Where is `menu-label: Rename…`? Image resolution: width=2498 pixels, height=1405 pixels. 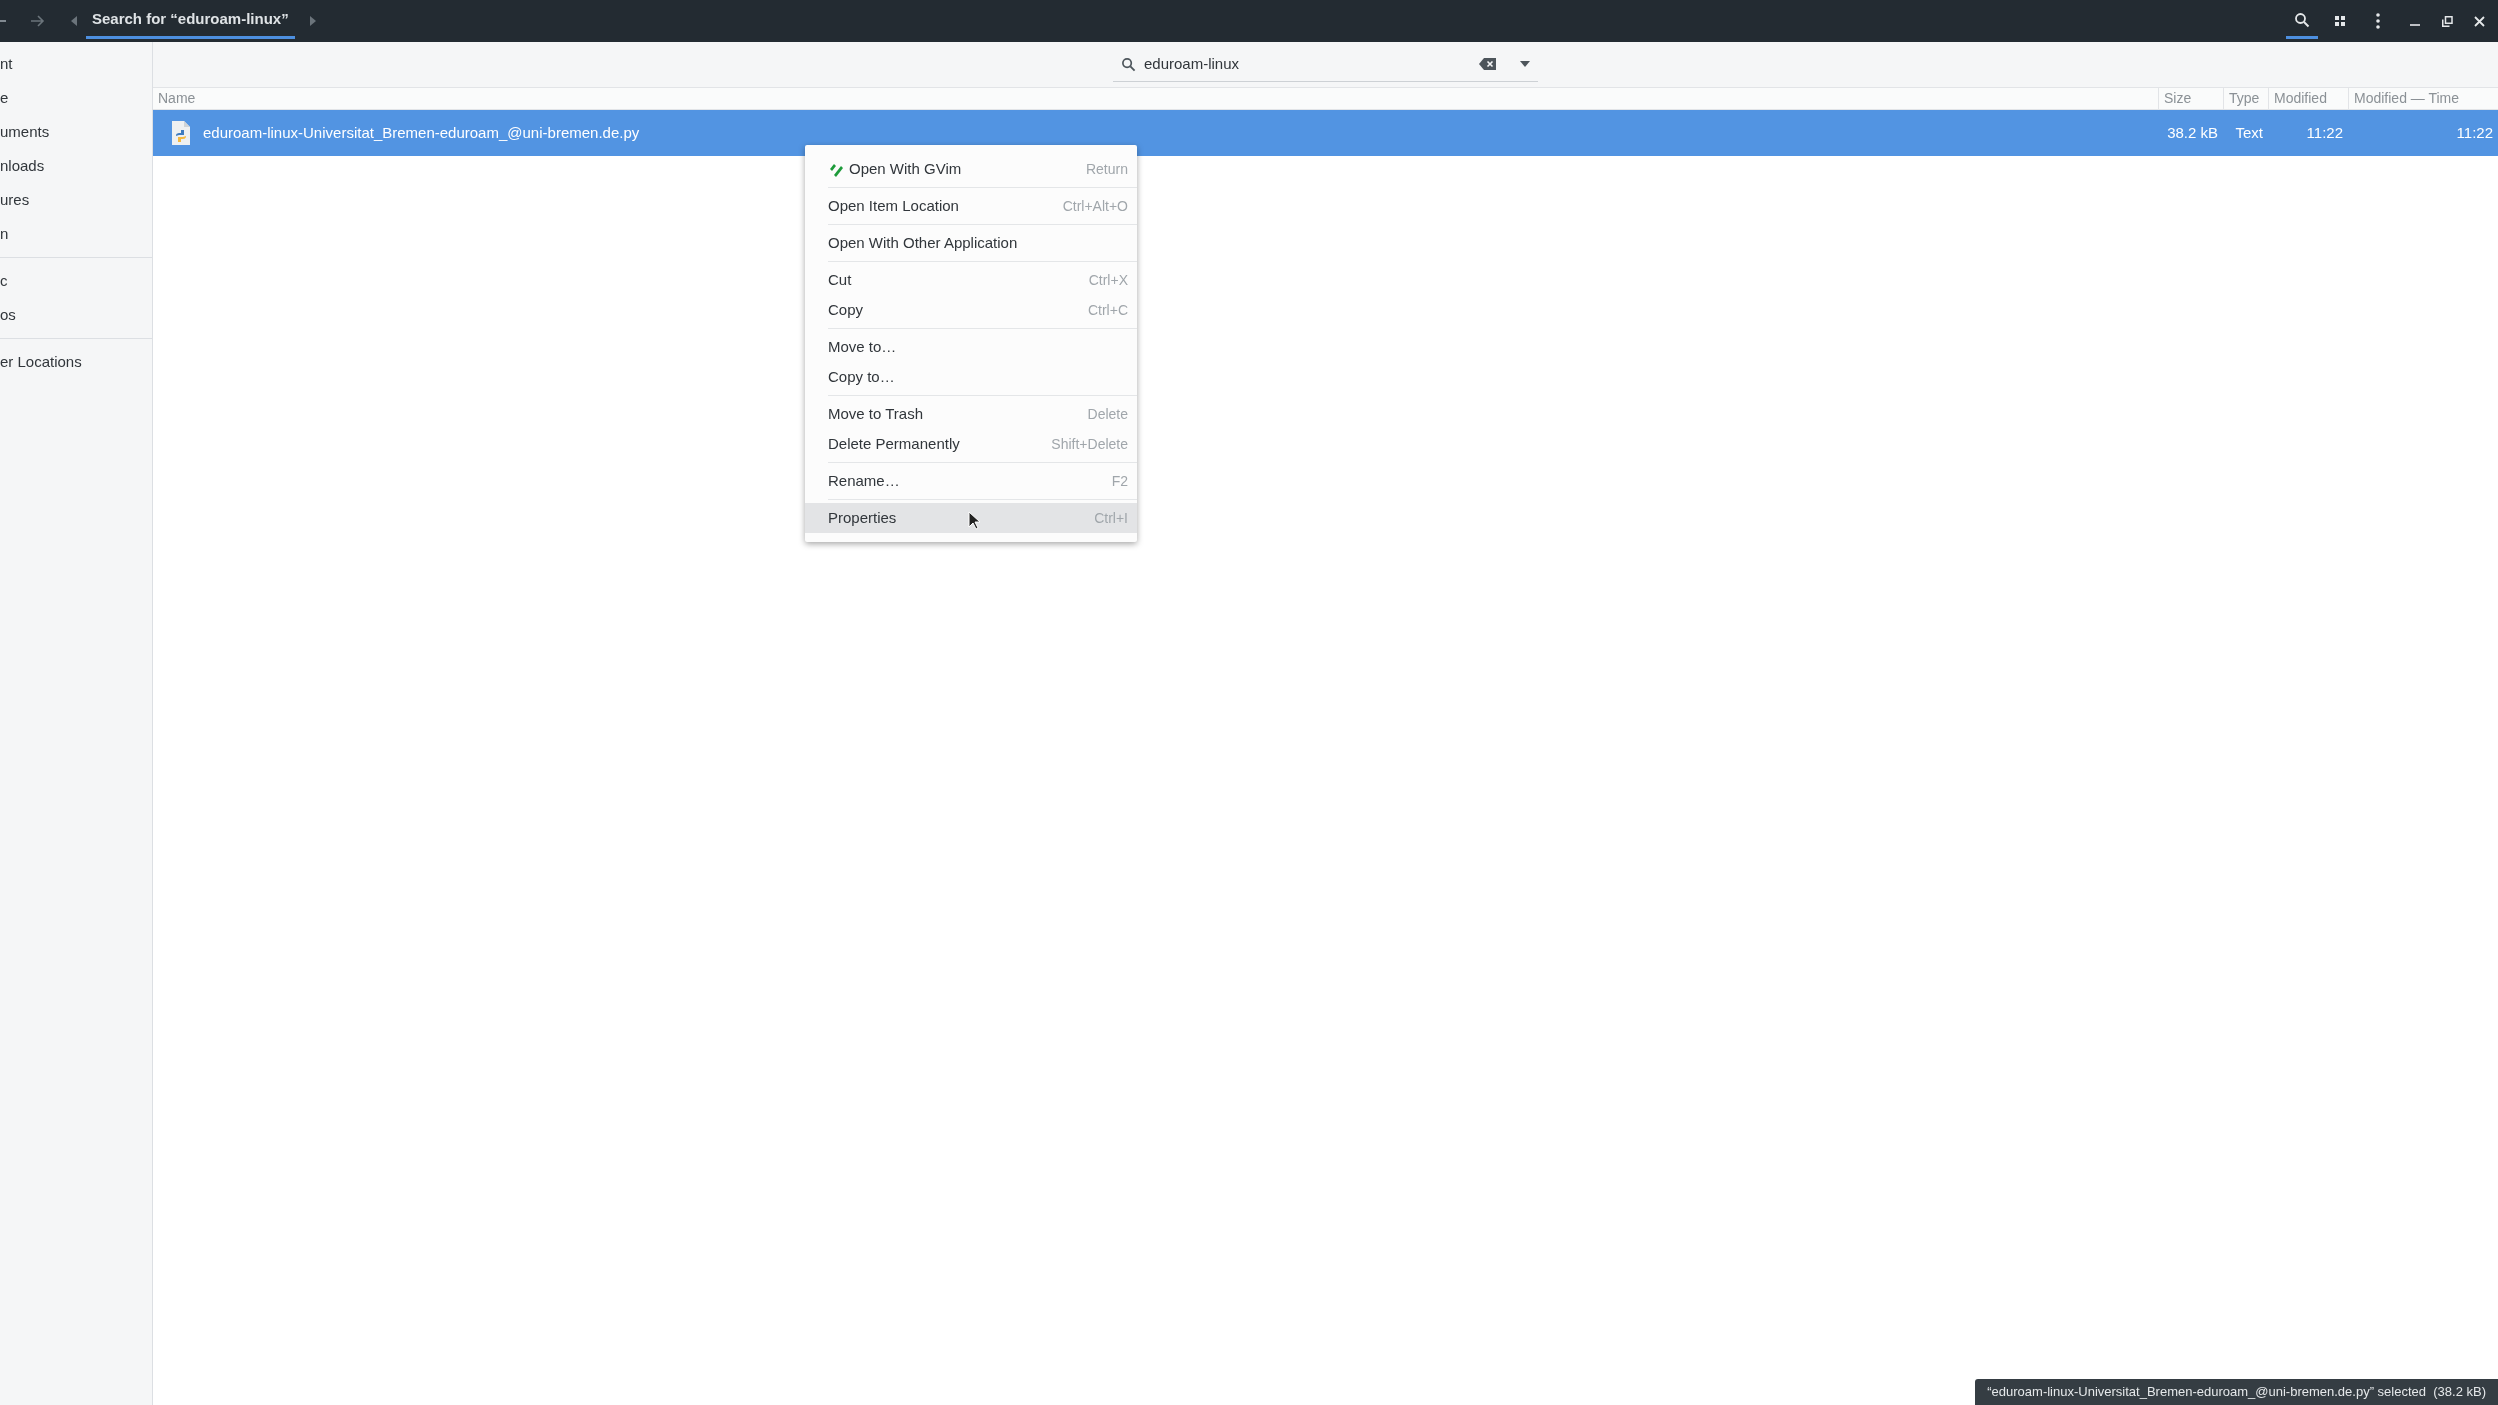 menu-label: Rename… is located at coordinates (864, 480).